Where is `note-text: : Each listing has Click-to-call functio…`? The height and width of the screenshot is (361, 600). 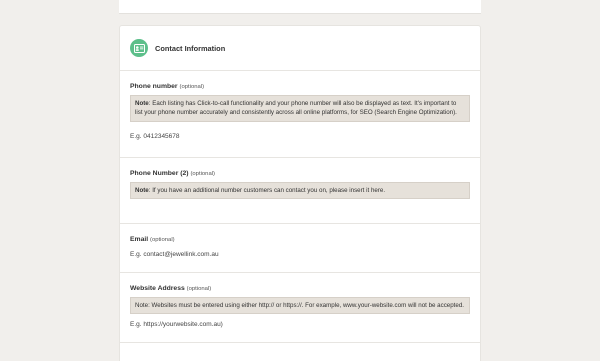
note-text: : Each listing has Click-to-call functio… is located at coordinates (296, 108).